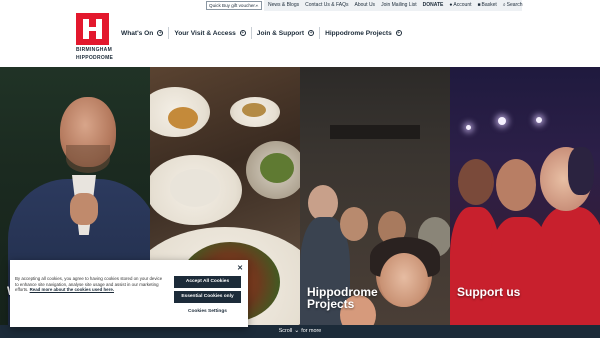  I want to click on account-label: Account, so click(462, 5).